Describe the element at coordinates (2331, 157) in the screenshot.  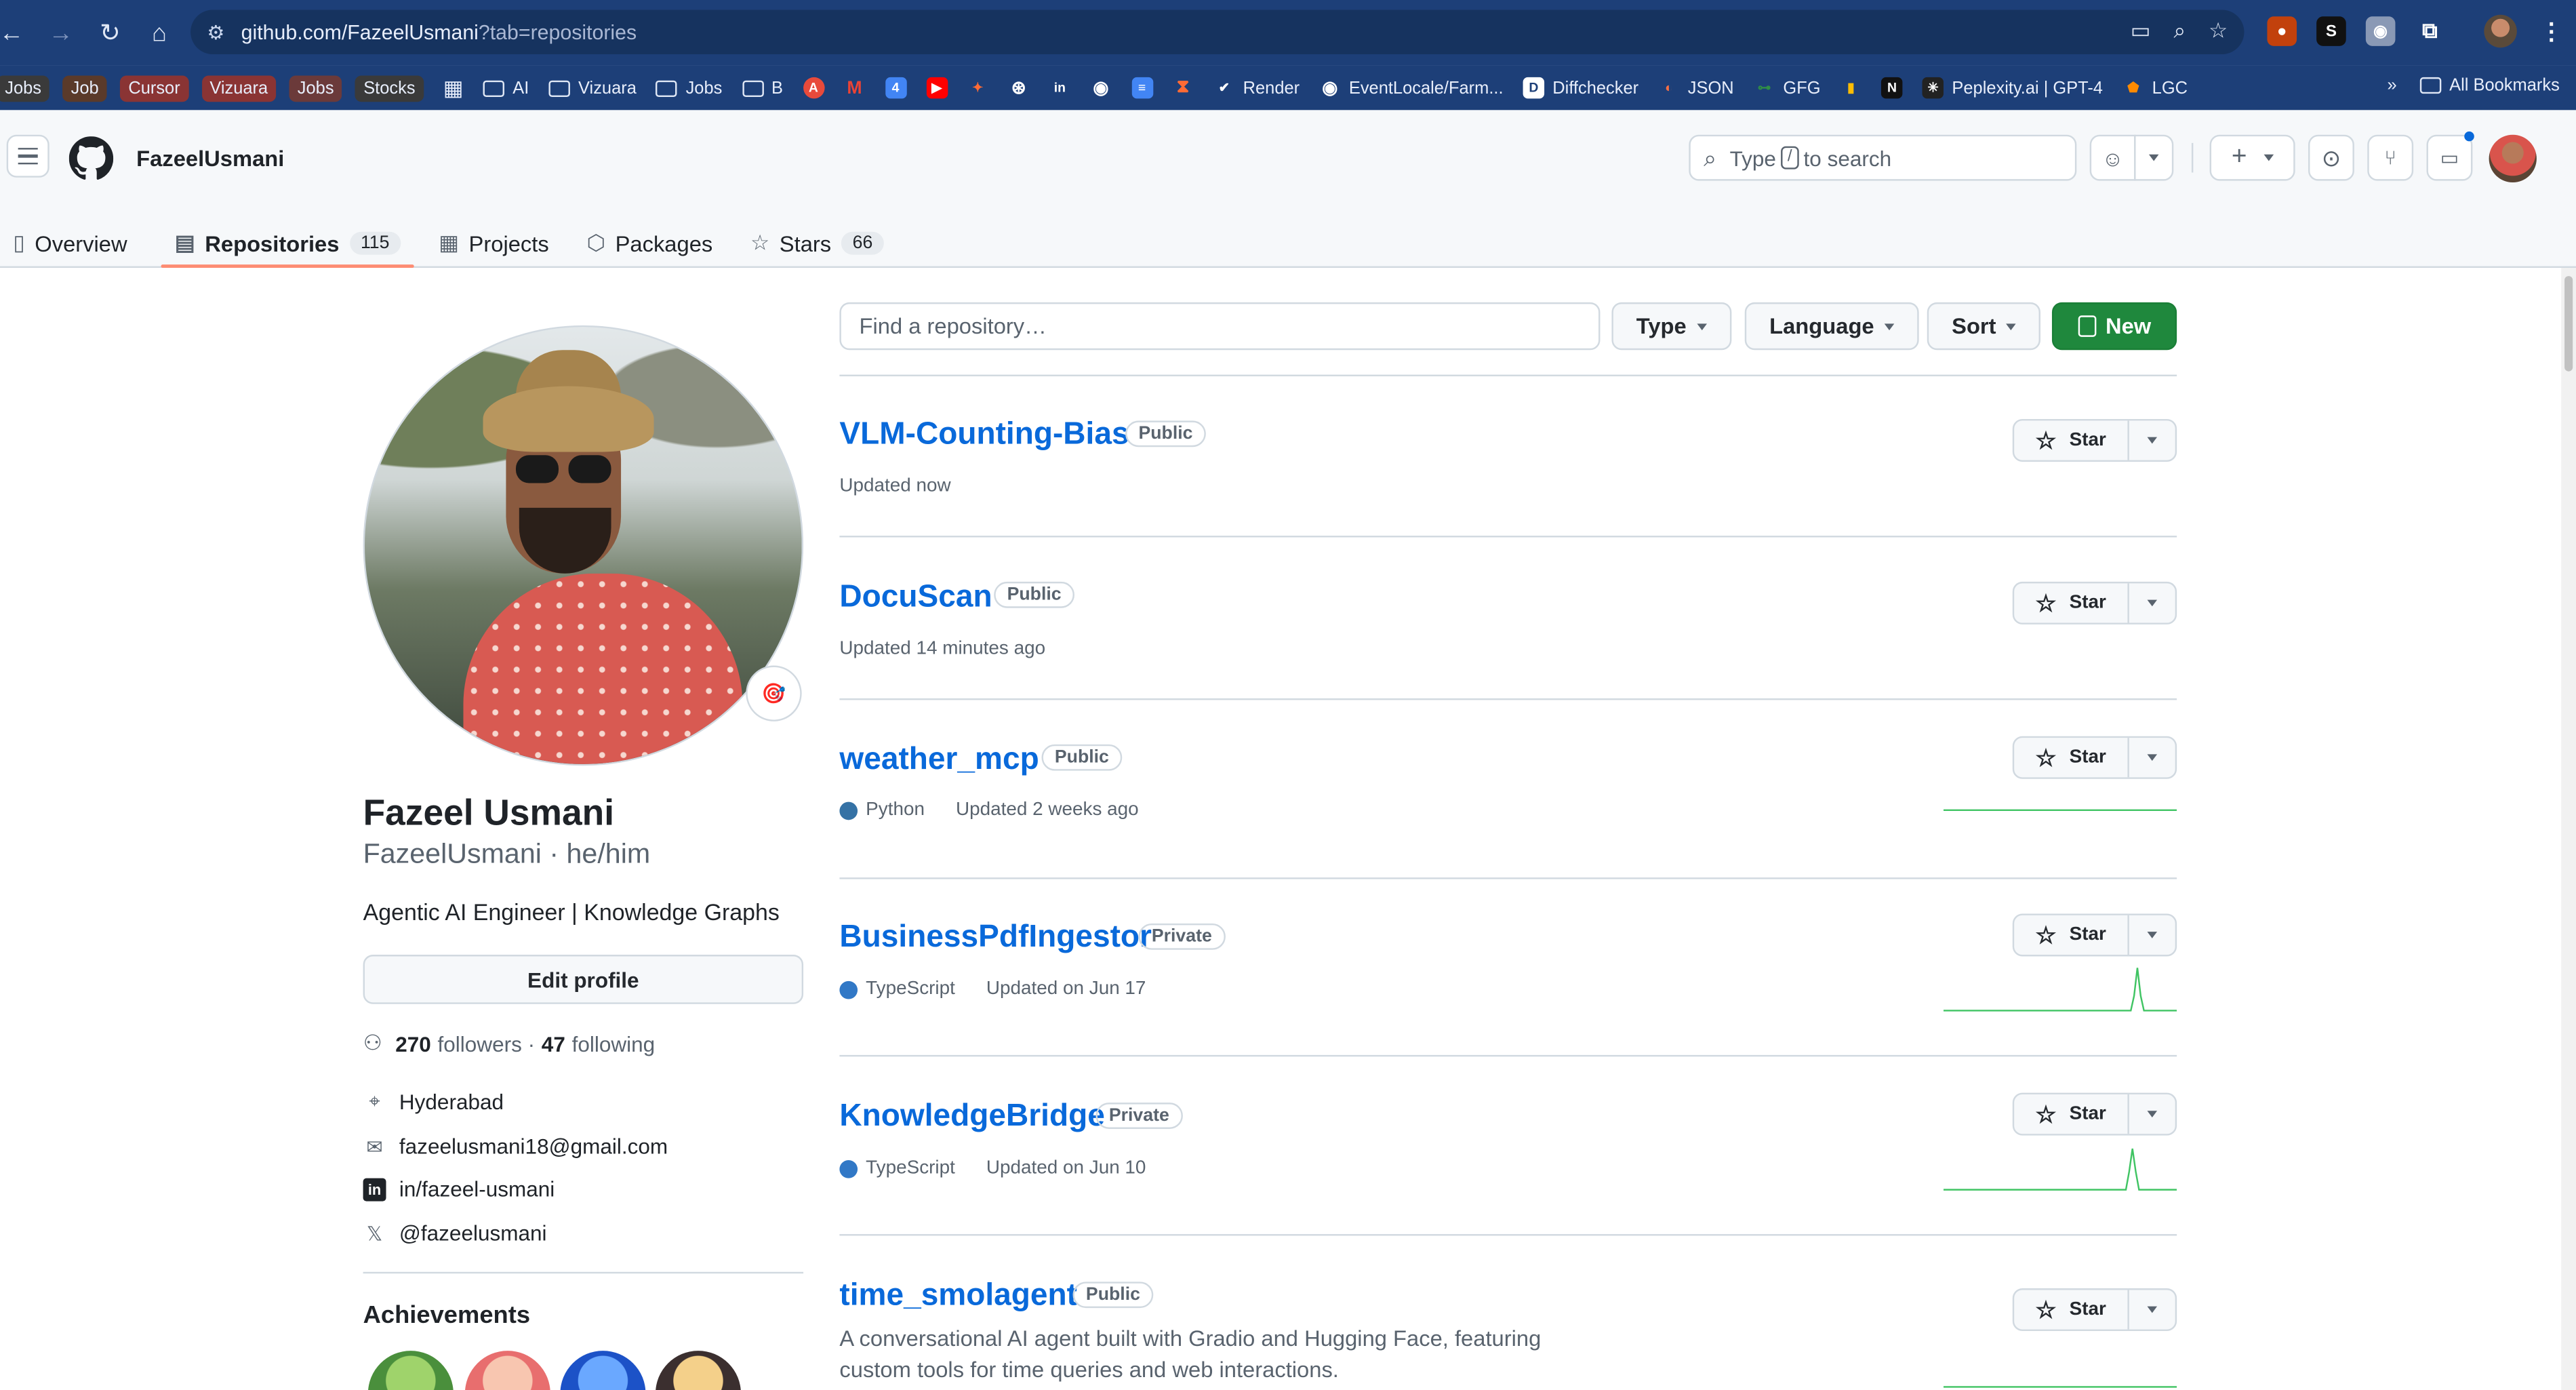
I see `issues-button: ⊙` at that location.